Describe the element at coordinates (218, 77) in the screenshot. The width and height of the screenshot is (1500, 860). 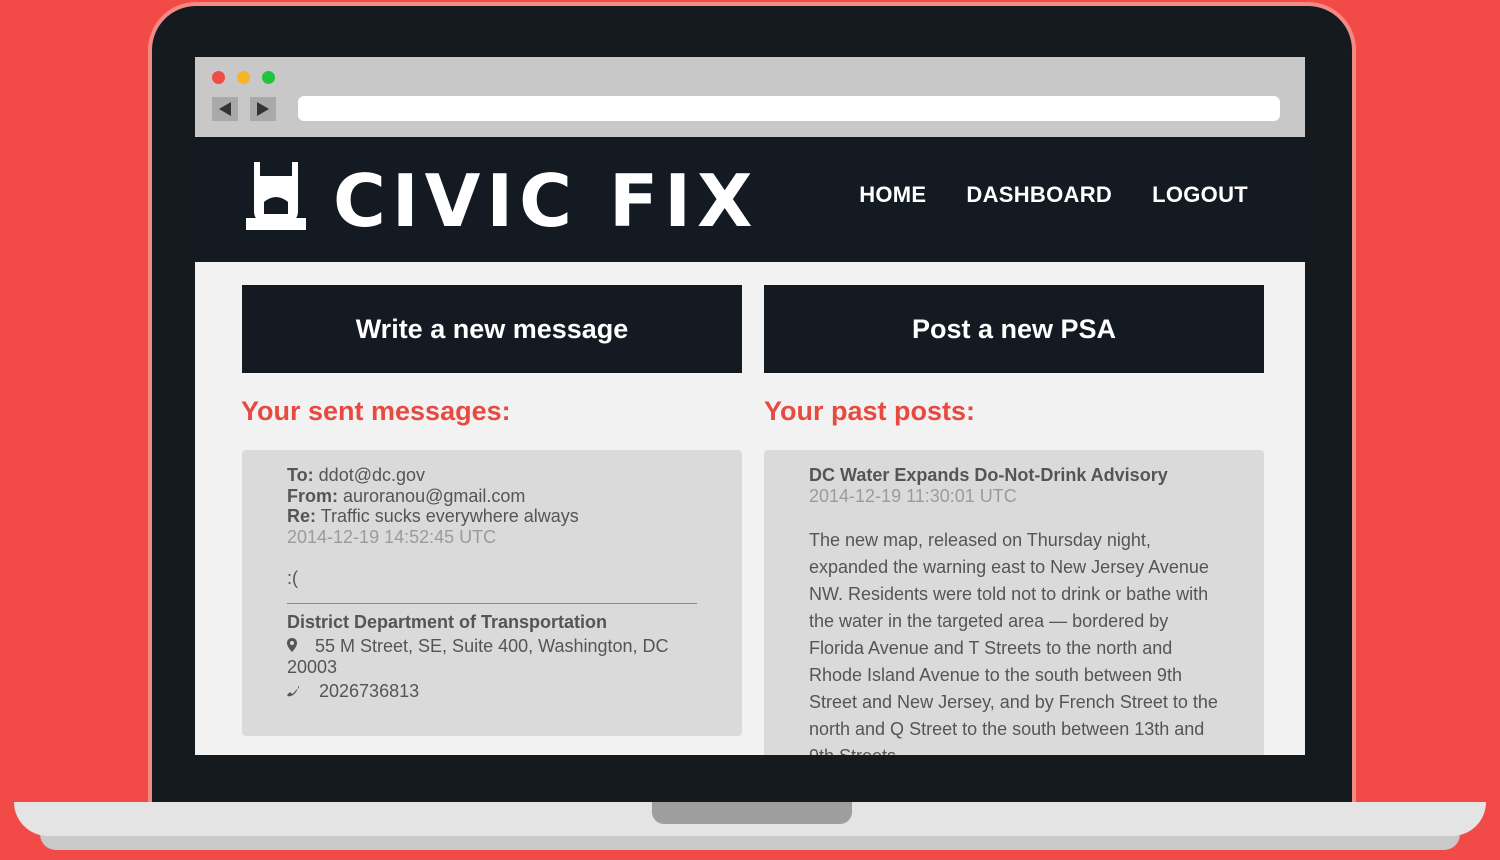
I see `window-close-dot` at that location.